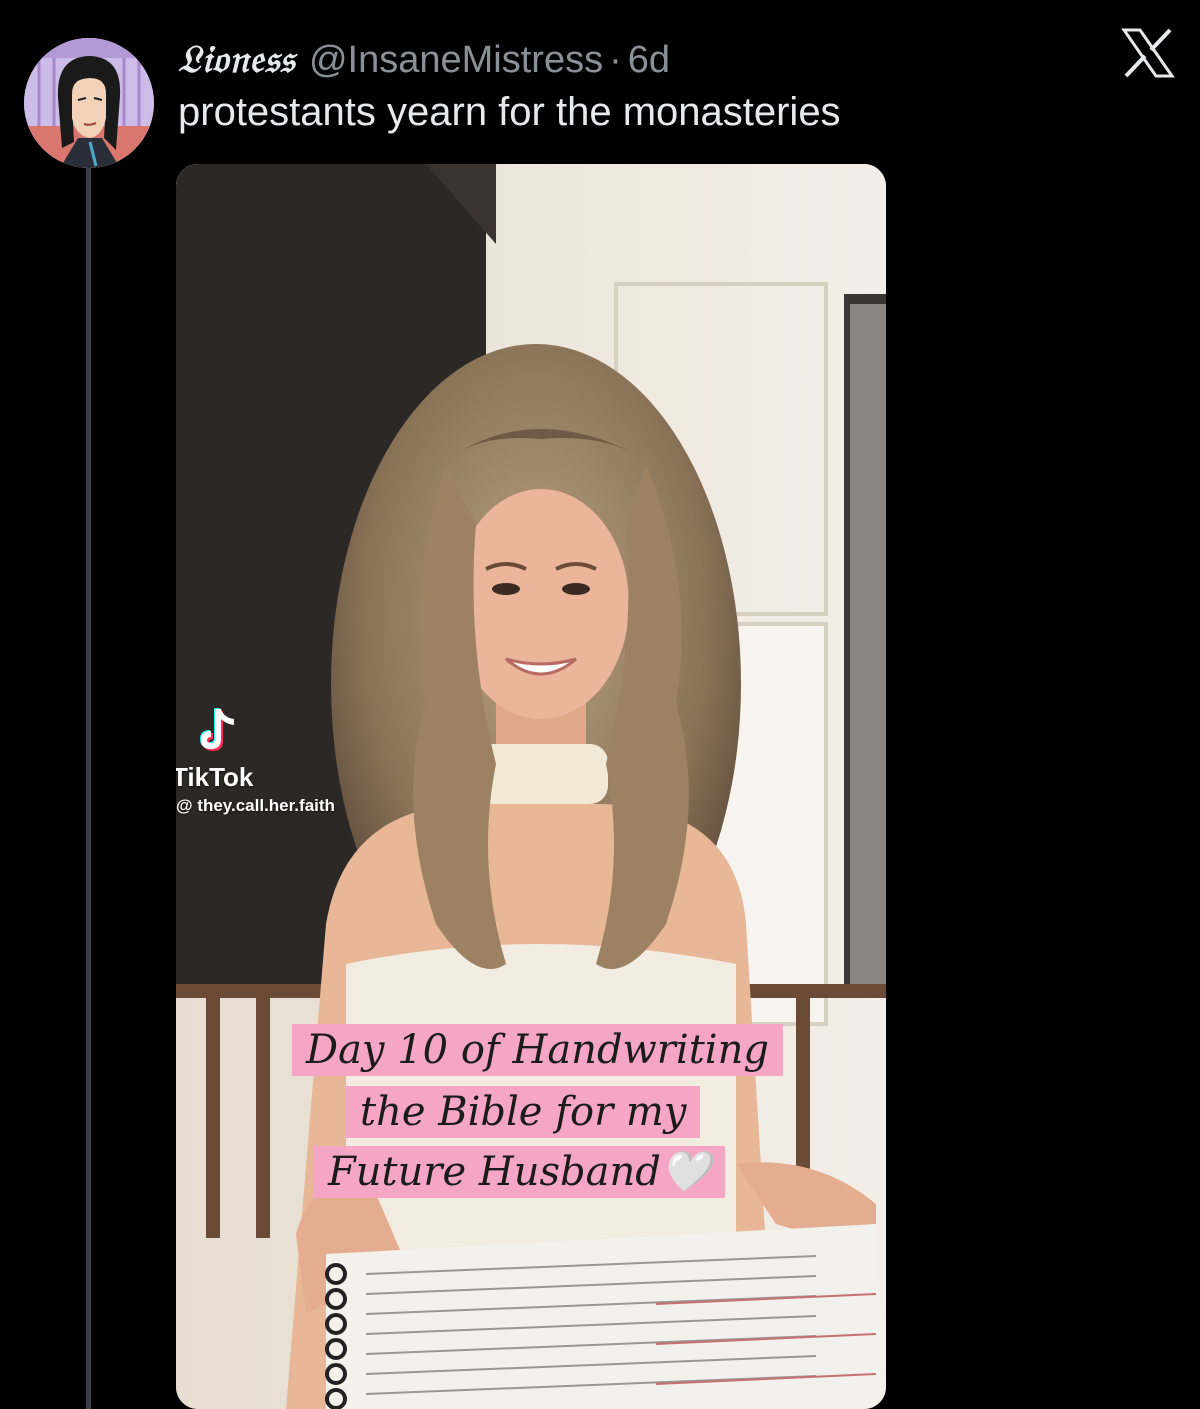  I want to click on caption-line: Future Husband🤍, so click(519, 1172).